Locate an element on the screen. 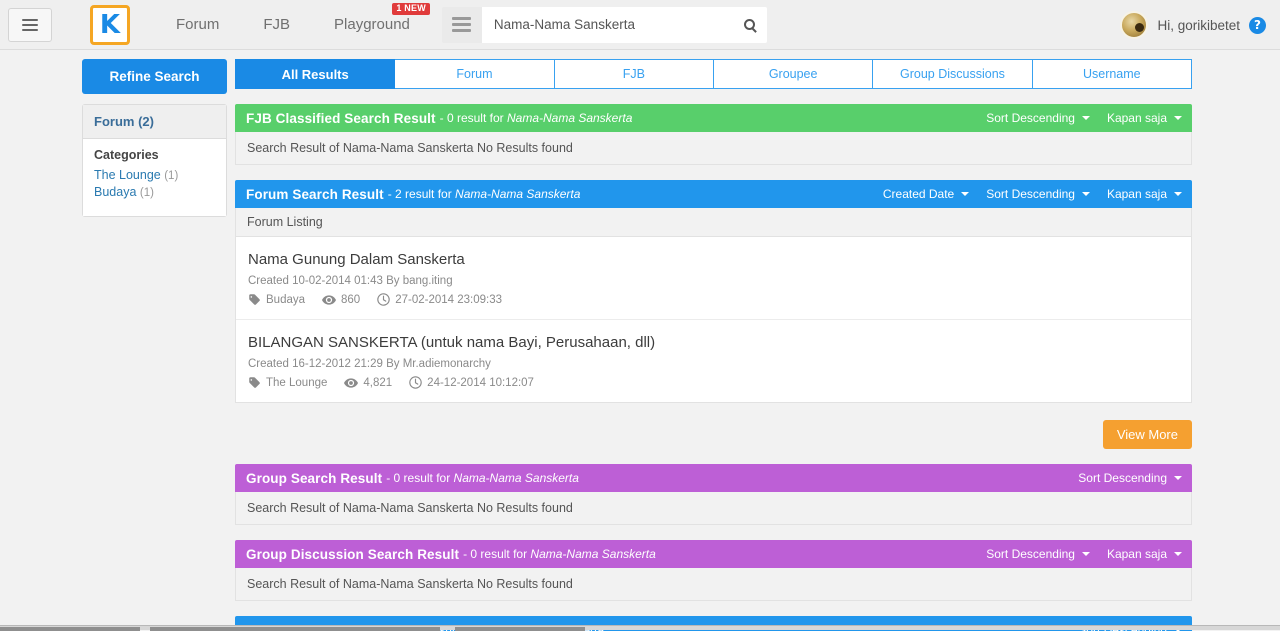 This screenshot has width=1280, height=631. user-area: Hi, gorikibetet ? is located at coordinates (1193, 25).